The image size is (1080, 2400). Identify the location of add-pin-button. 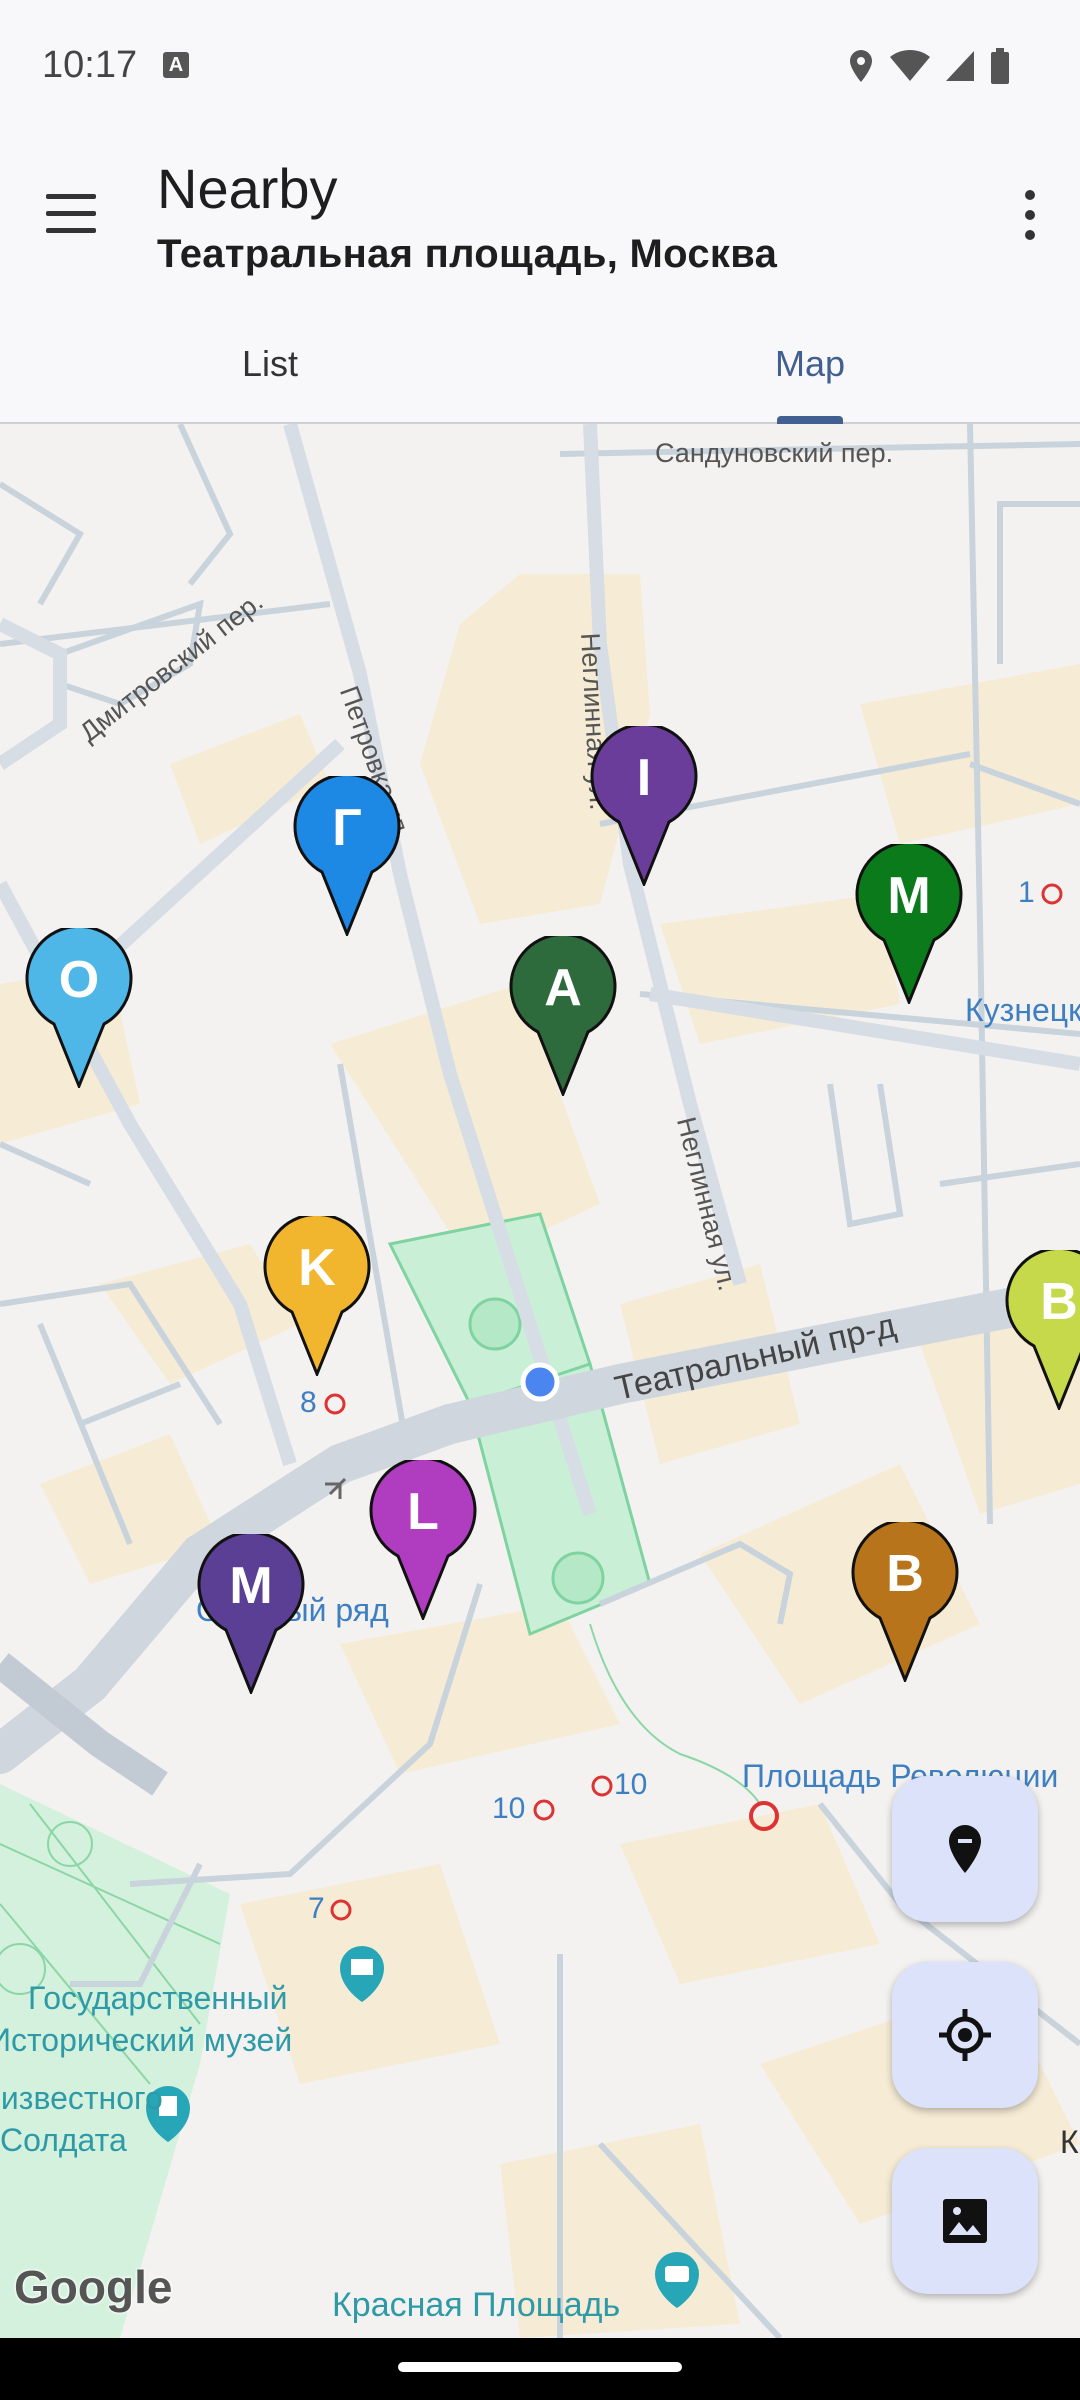
(965, 1849).